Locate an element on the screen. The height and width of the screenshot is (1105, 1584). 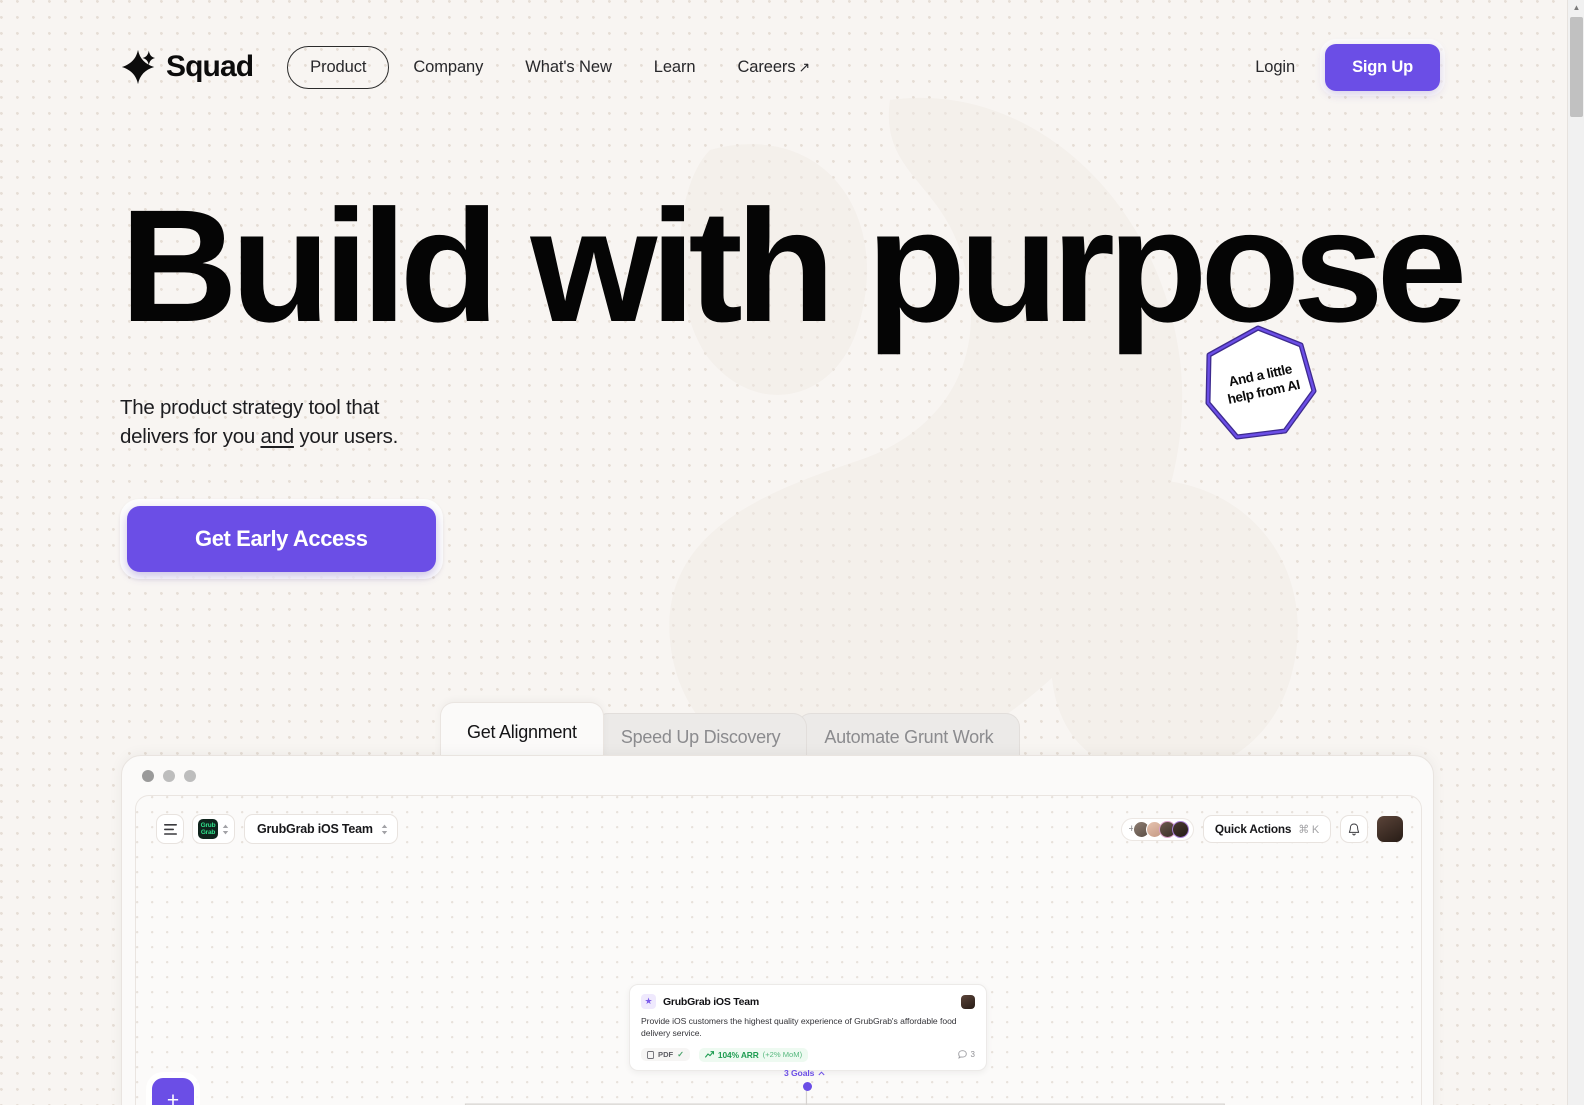
node-card-header: ★ GrubGrab iOS Team is located at coordinates (808, 1001).